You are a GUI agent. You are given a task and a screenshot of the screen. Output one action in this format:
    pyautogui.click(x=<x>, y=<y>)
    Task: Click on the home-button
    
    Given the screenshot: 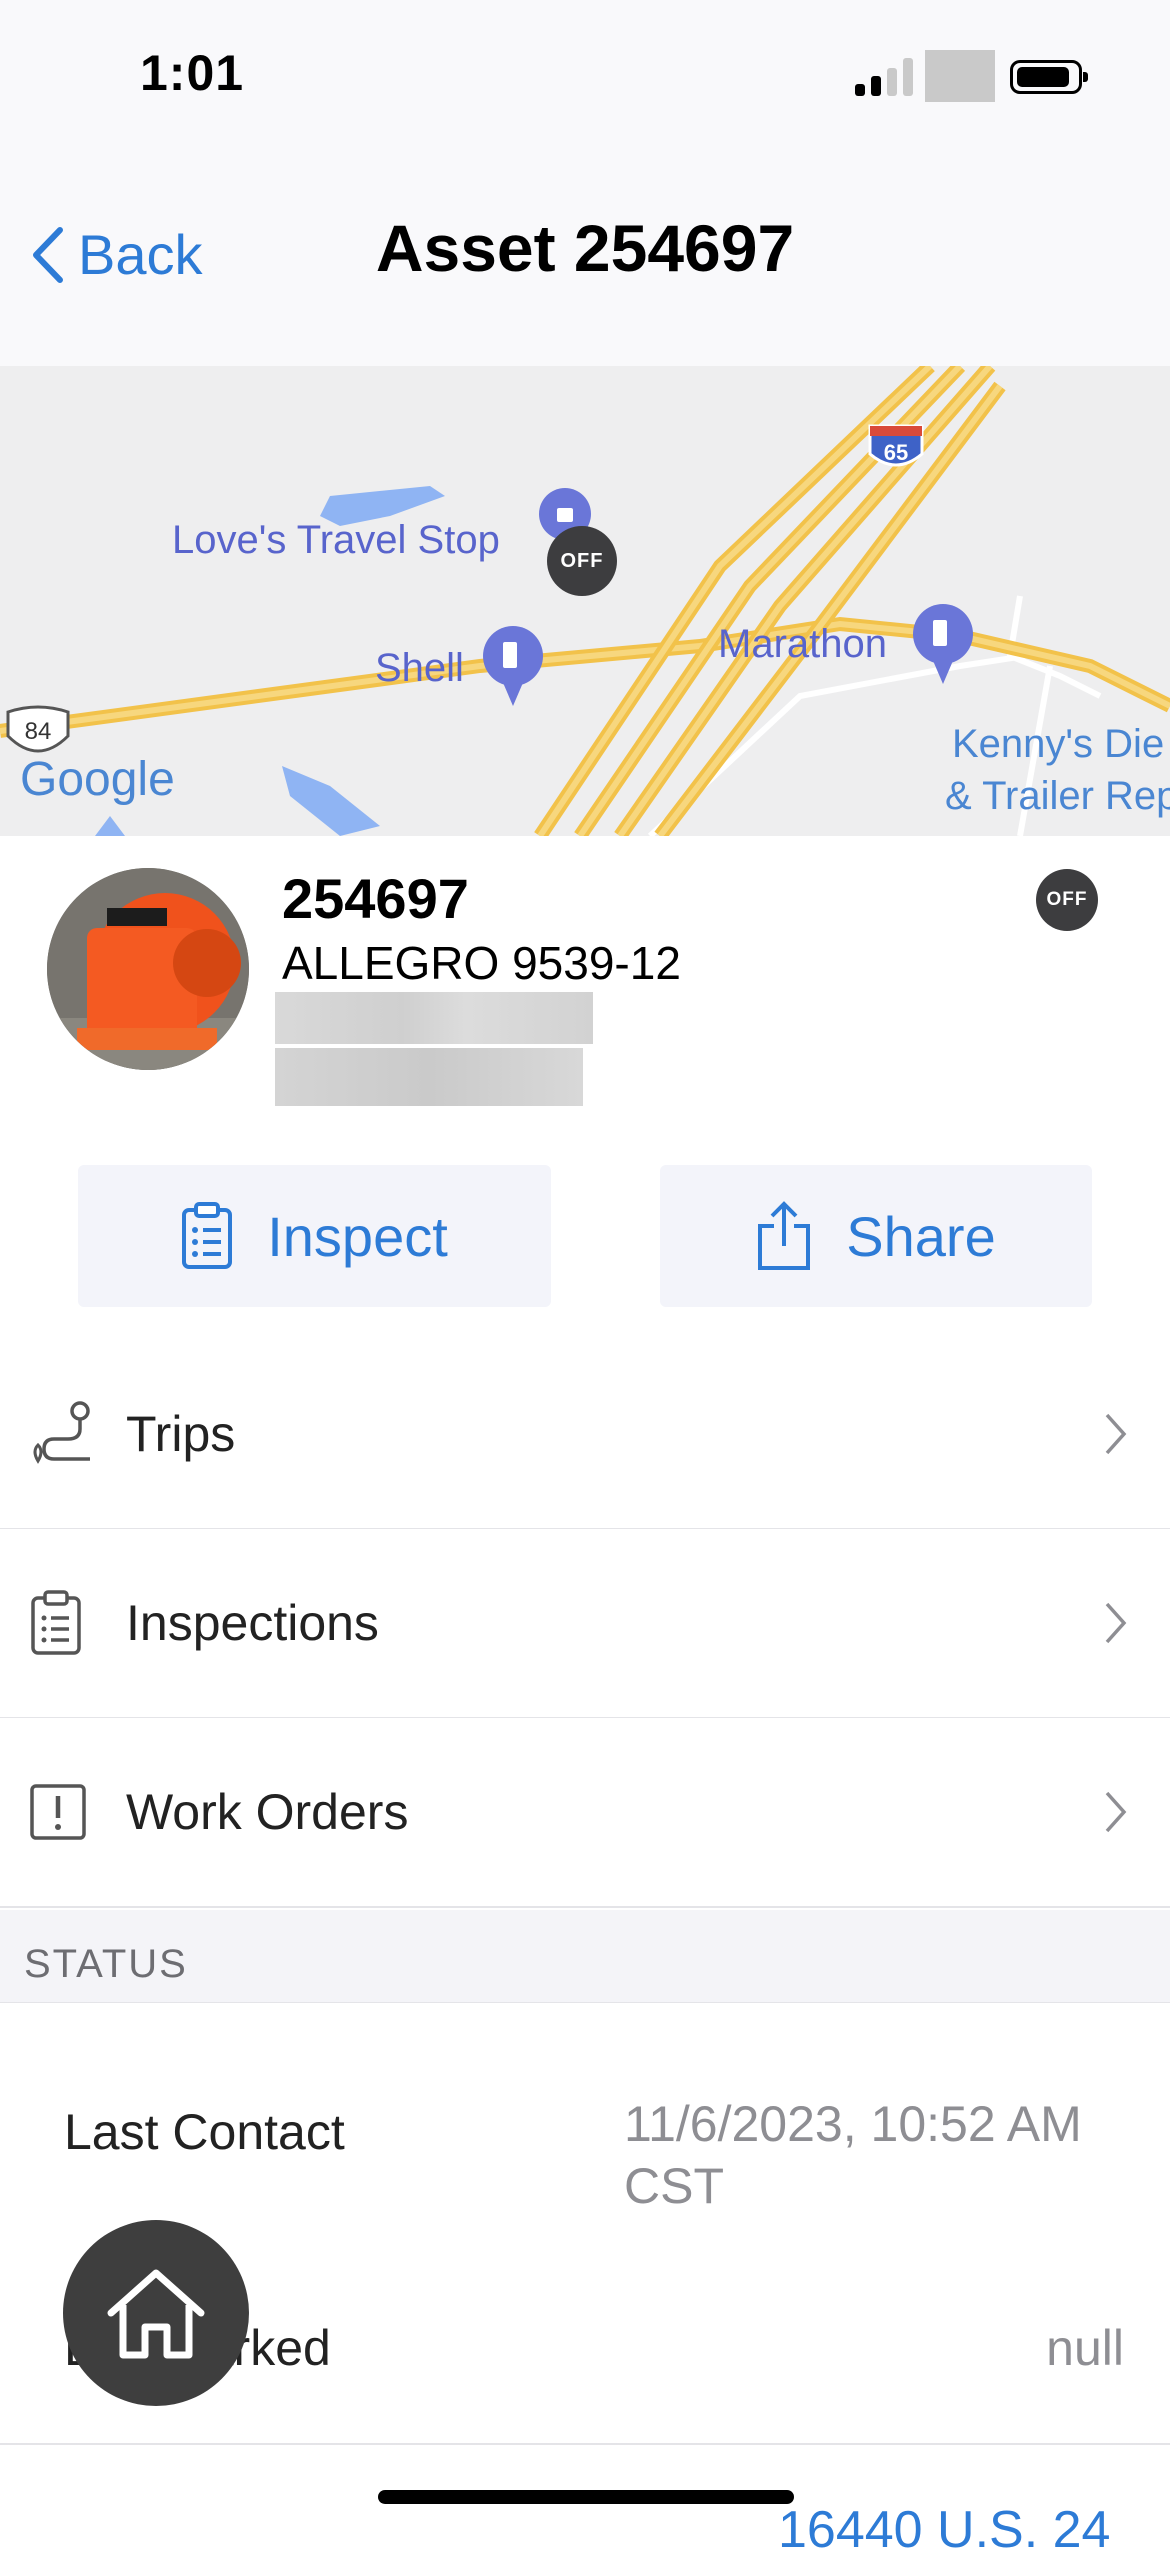 What is the action you would take?
    pyautogui.click(x=156, y=2313)
    